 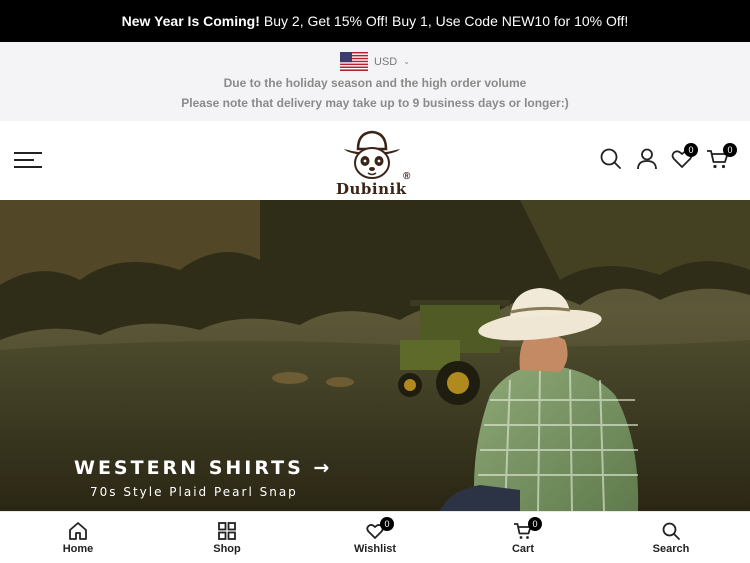 What do you see at coordinates (78, 549) in the screenshot?
I see `bottom-nav-home-label: Home` at bounding box center [78, 549].